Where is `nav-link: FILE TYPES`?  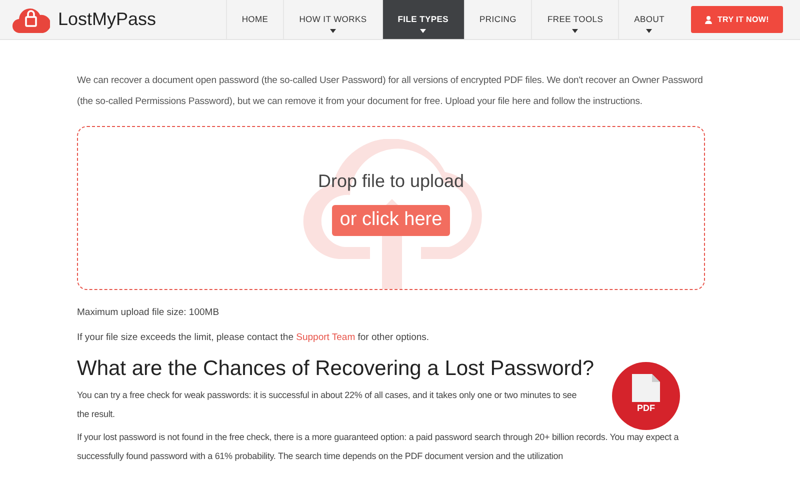
nav-link: FILE TYPES is located at coordinates (423, 19).